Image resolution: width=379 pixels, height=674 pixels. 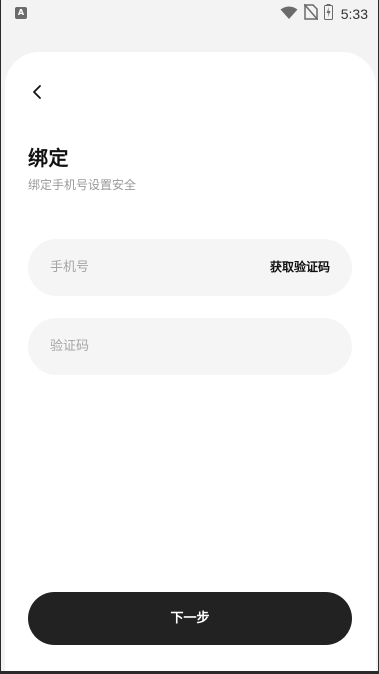 I want to click on code-field, so click(x=190, y=346).